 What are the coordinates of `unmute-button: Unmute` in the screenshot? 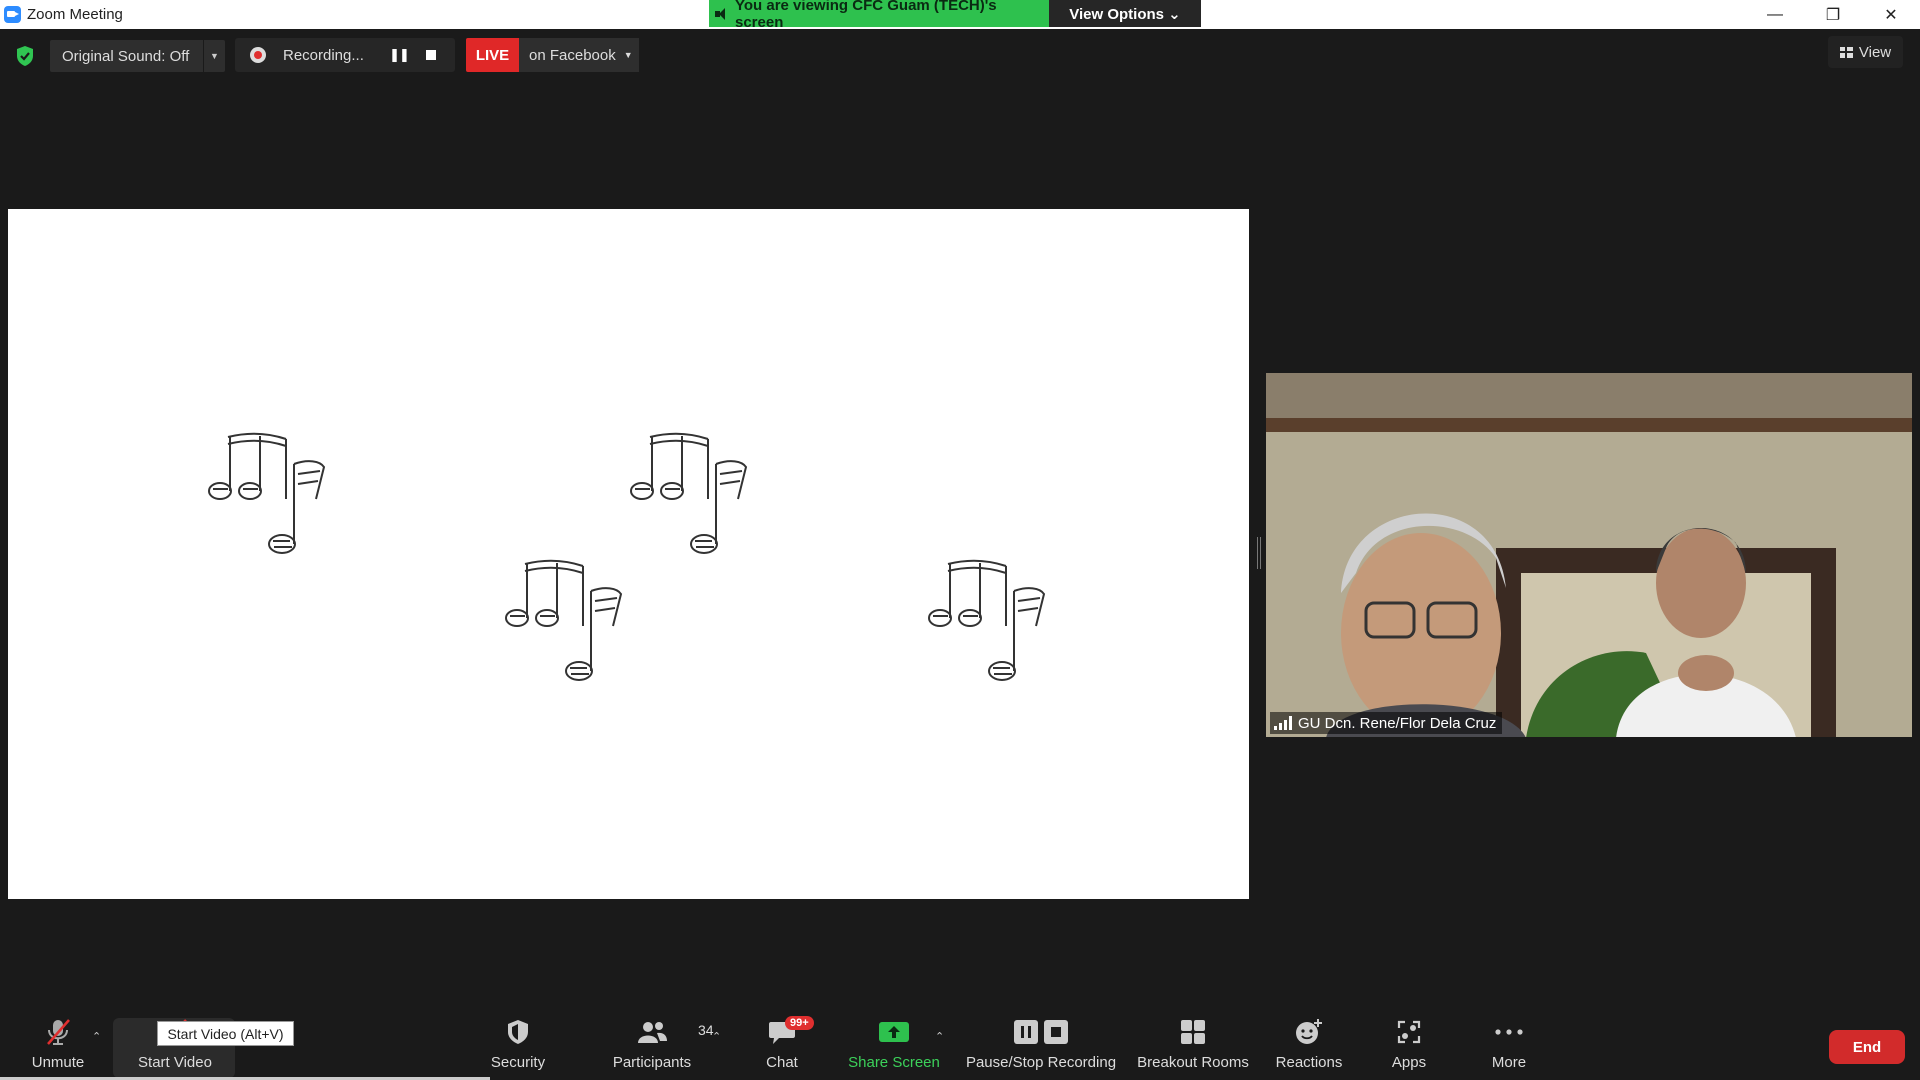 It's located at (58, 1046).